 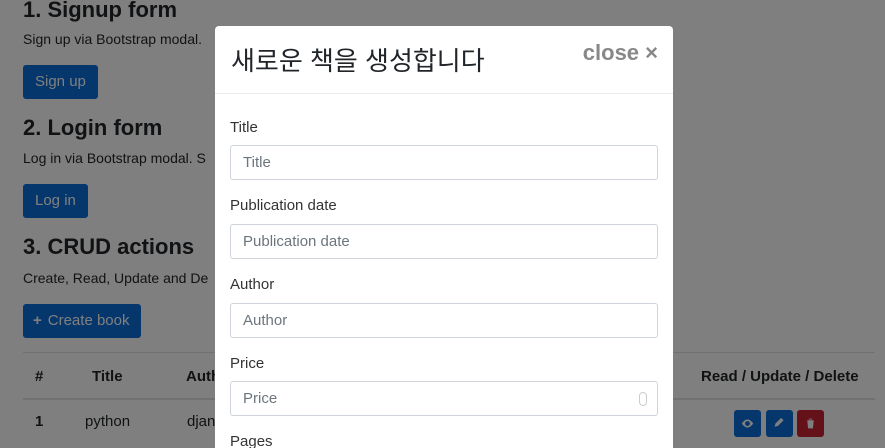 I want to click on price-label: Price, so click(x=247, y=363).